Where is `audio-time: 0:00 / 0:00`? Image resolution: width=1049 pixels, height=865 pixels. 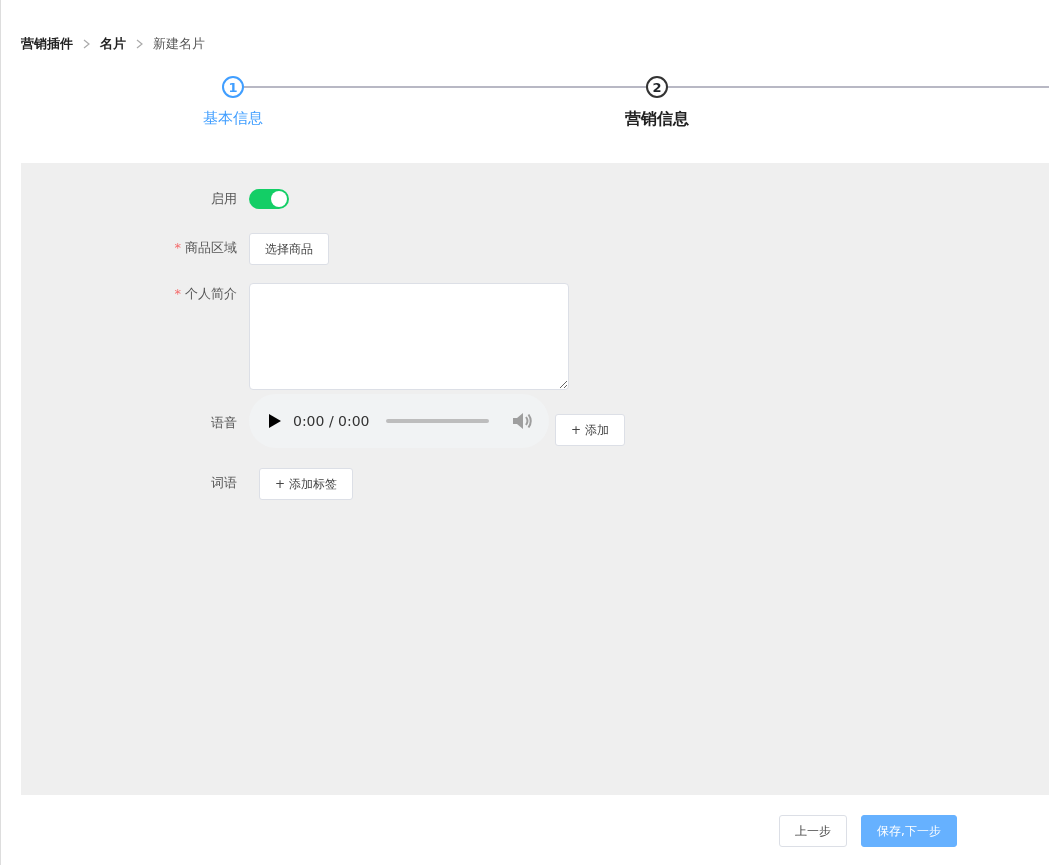
audio-time: 0:00 / 0:00 is located at coordinates (331, 421).